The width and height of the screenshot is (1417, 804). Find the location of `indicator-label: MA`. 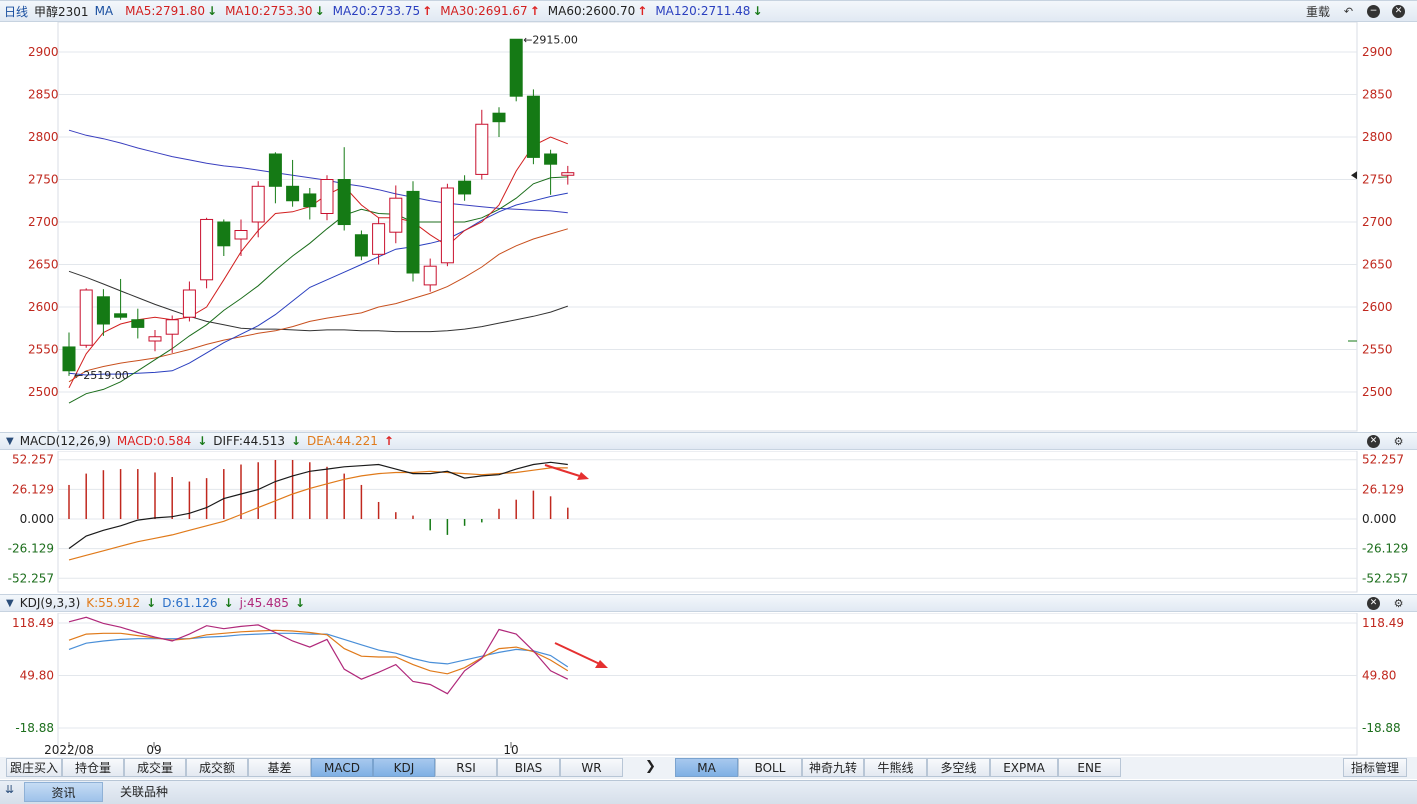

indicator-label: MA is located at coordinates (104, 11).